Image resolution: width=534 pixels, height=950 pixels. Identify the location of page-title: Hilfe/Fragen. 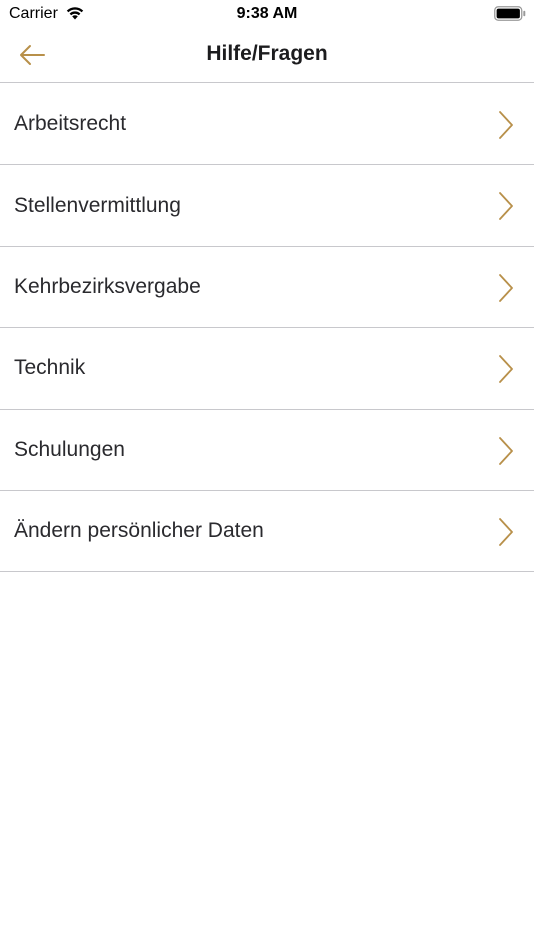
(267, 53).